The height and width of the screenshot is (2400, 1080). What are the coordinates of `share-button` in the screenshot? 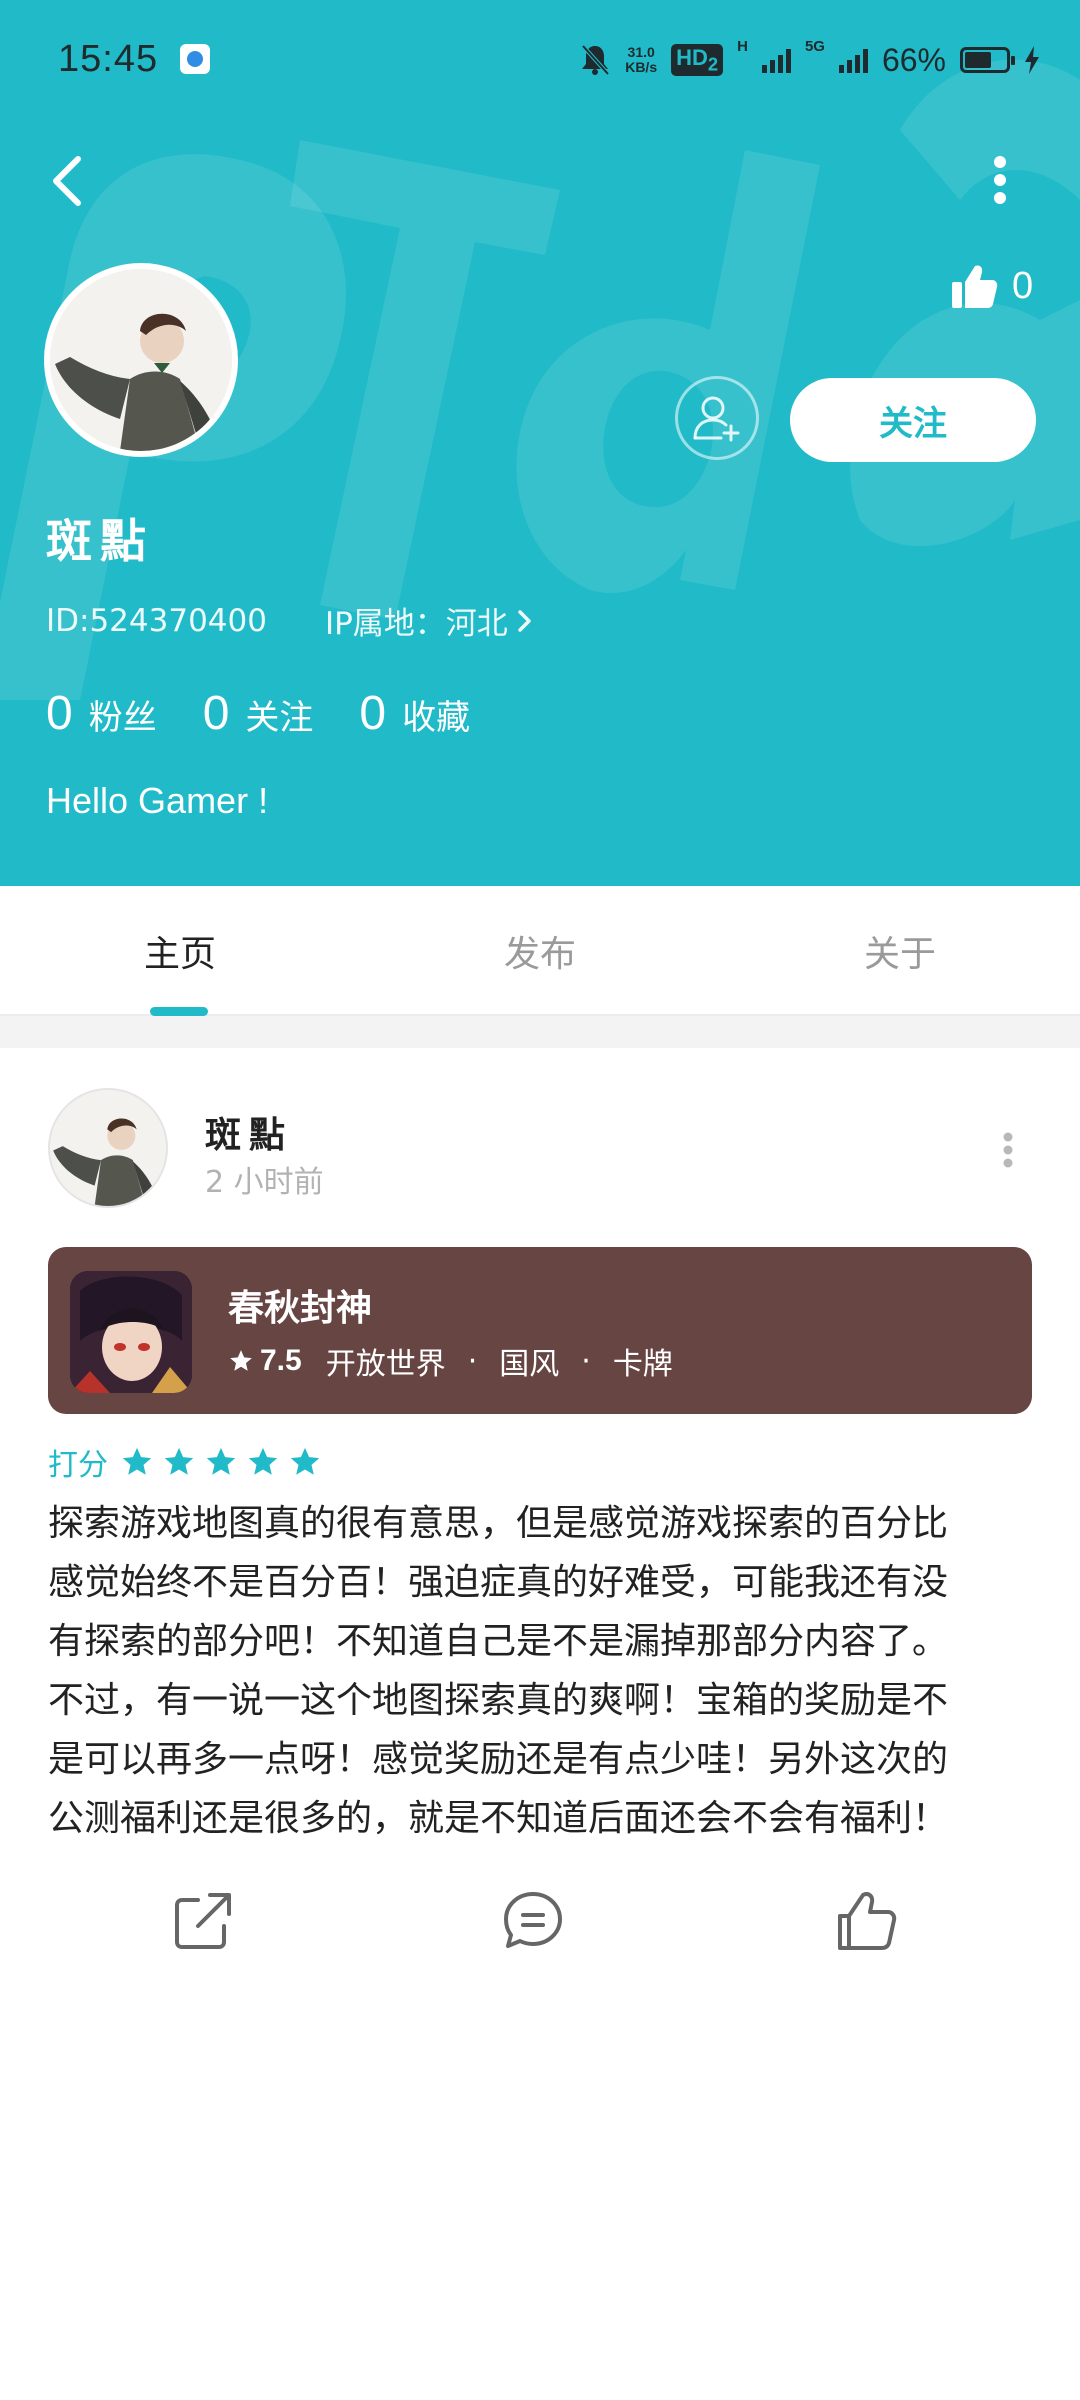 It's located at (203, 1921).